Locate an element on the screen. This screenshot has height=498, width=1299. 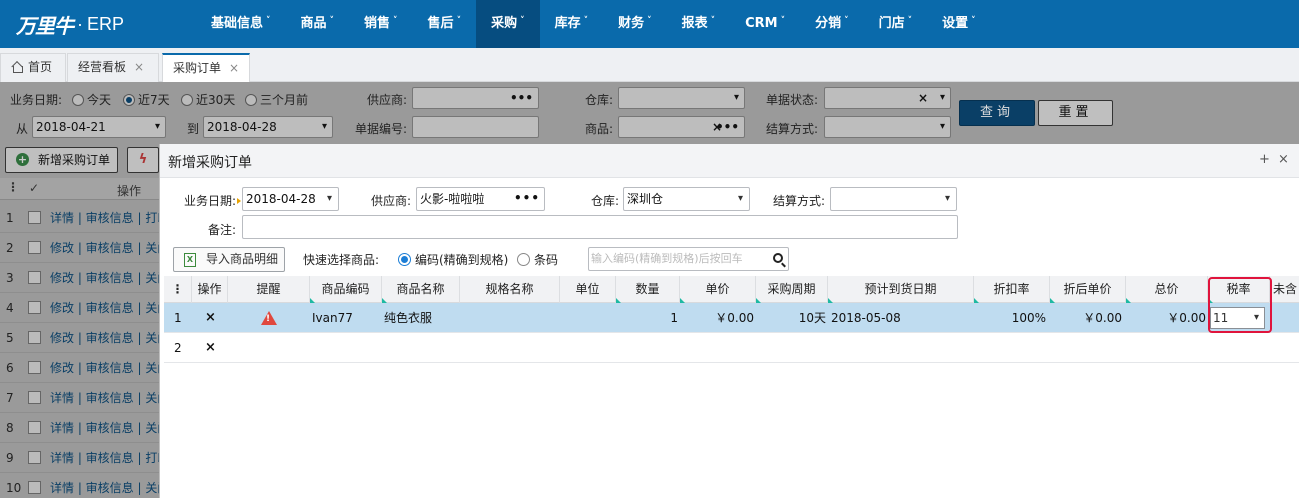
filter-from-date: 2018-04-21 ▾ is located at coordinates (99, 127).